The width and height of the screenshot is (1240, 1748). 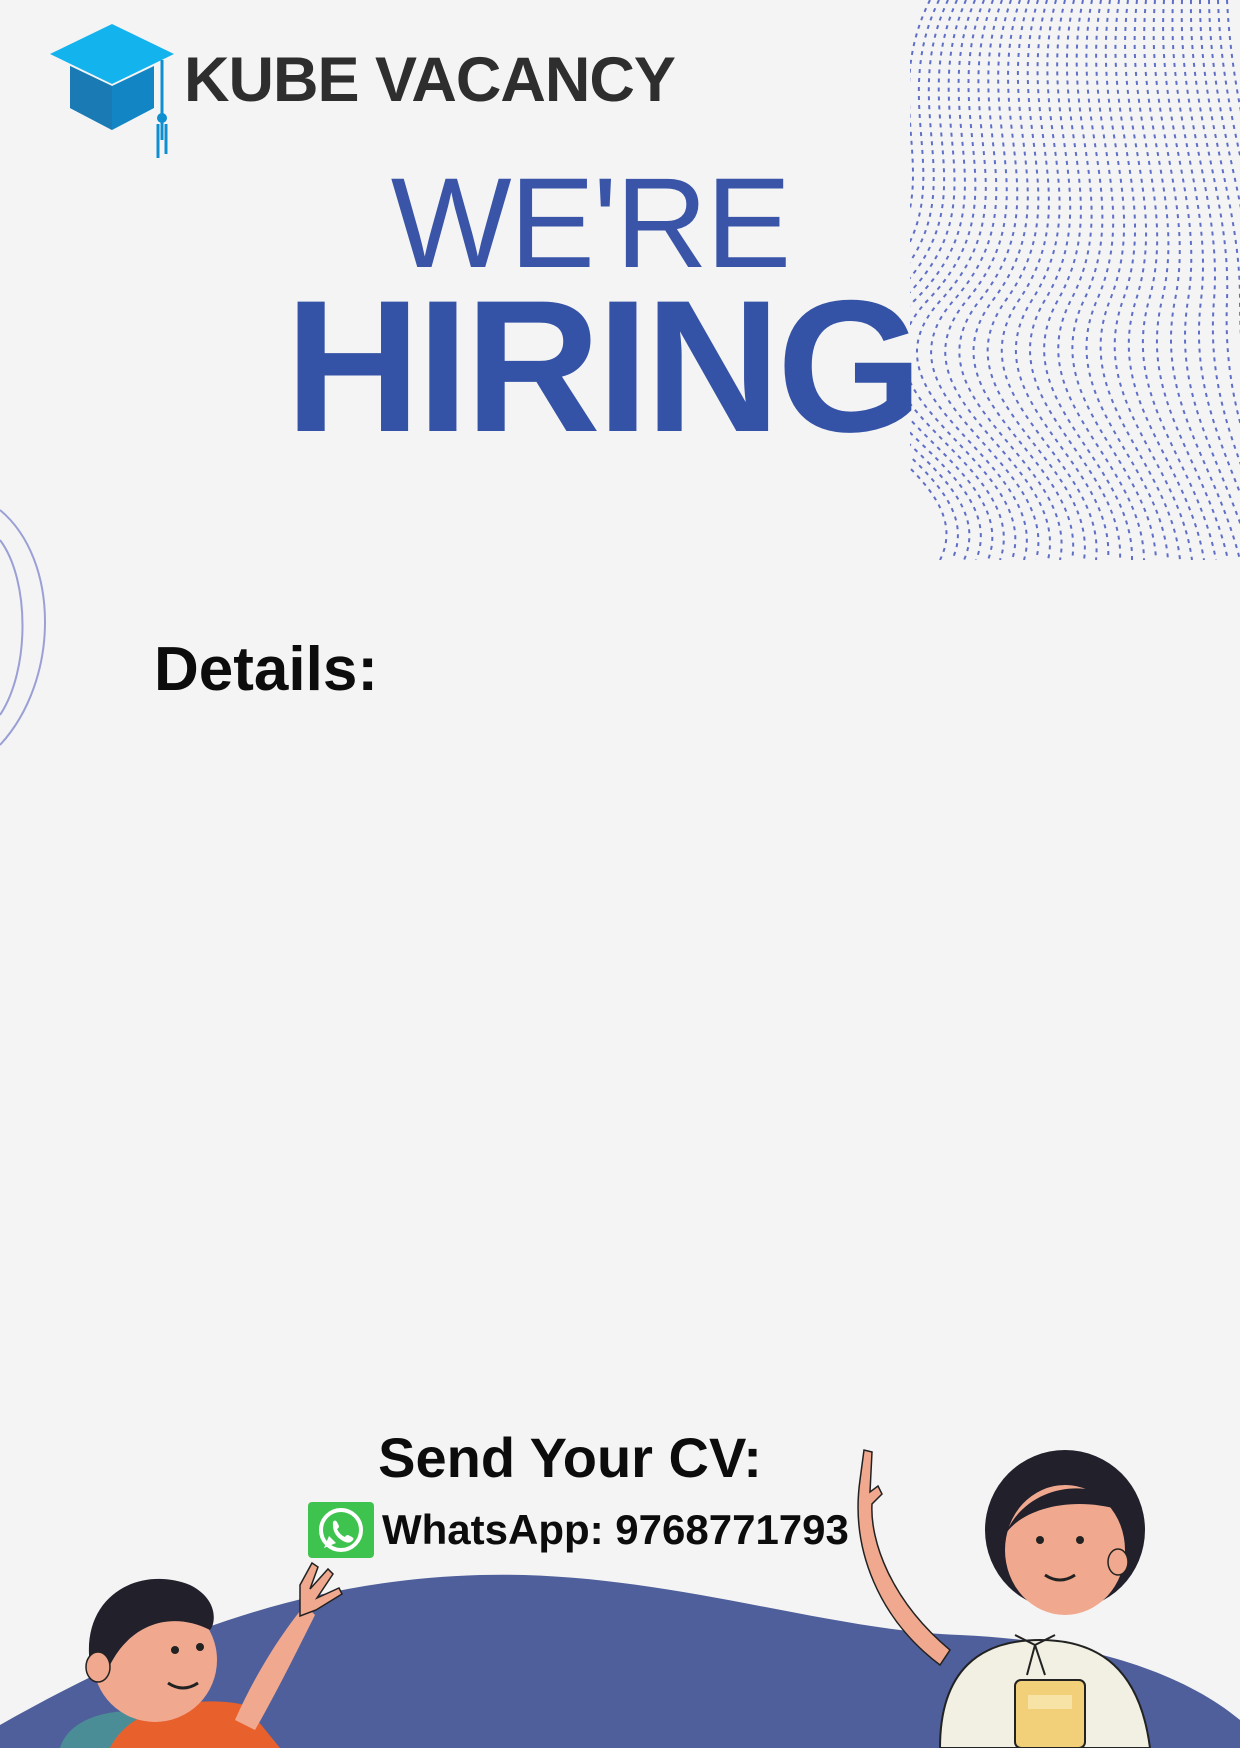 What do you see at coordinates (112, 91) in the screenshot?
I see `graduation-cap-icon` at bounding box center [112, 91].